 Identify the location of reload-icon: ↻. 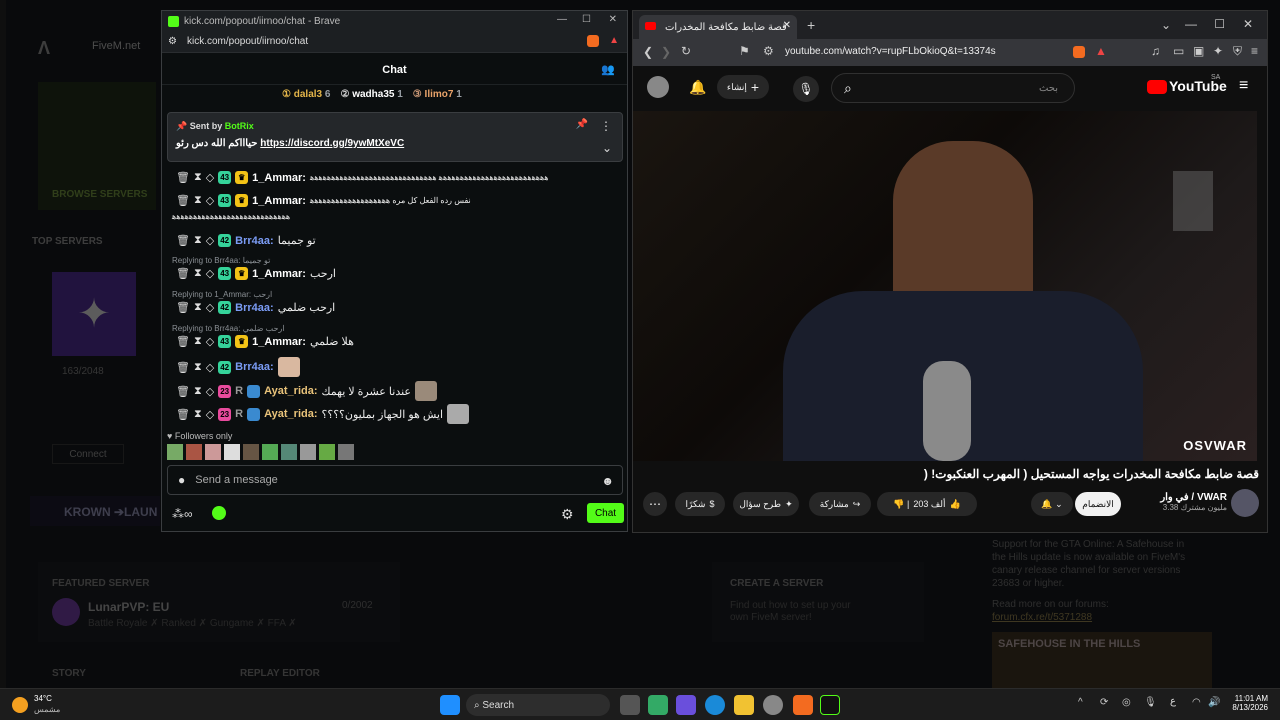
(686, 51).